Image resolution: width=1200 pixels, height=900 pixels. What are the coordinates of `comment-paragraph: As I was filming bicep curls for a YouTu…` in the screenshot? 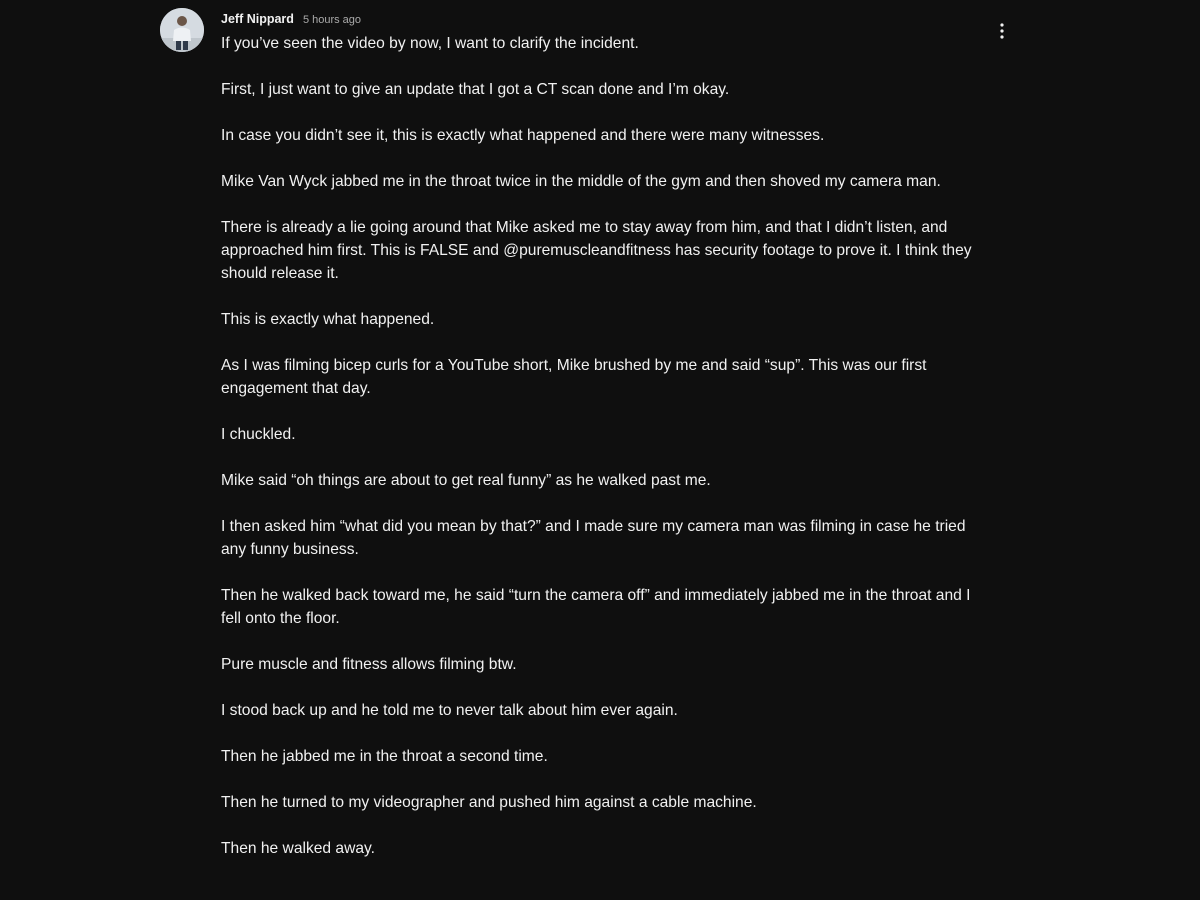 It's located at (574, 377).